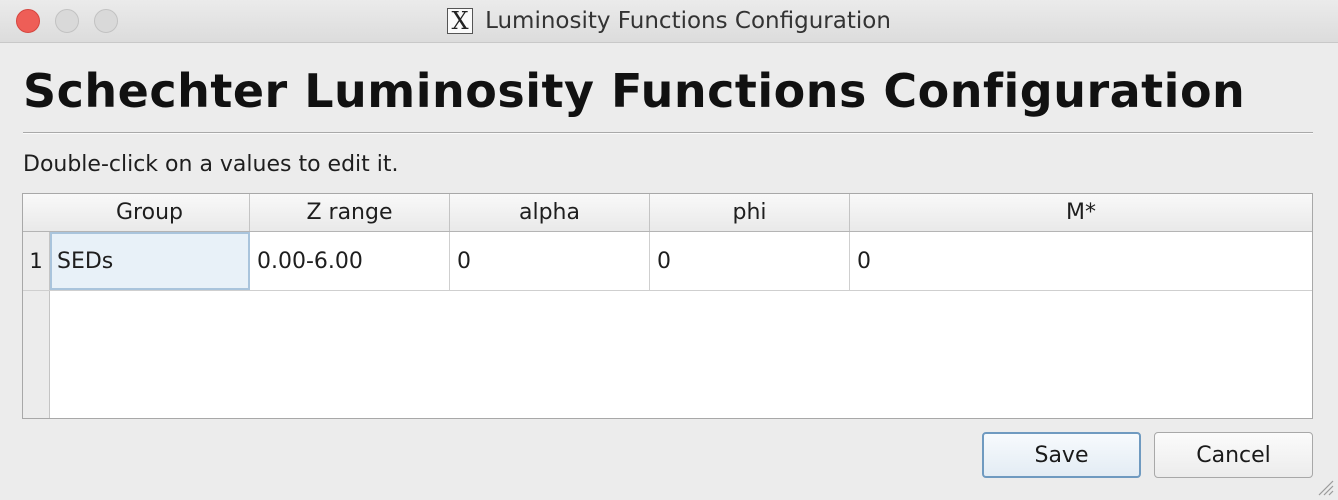 The width and height of the screenshot is (1338, 500). I want to click on column-header-phi: phi, so click(750, 212).